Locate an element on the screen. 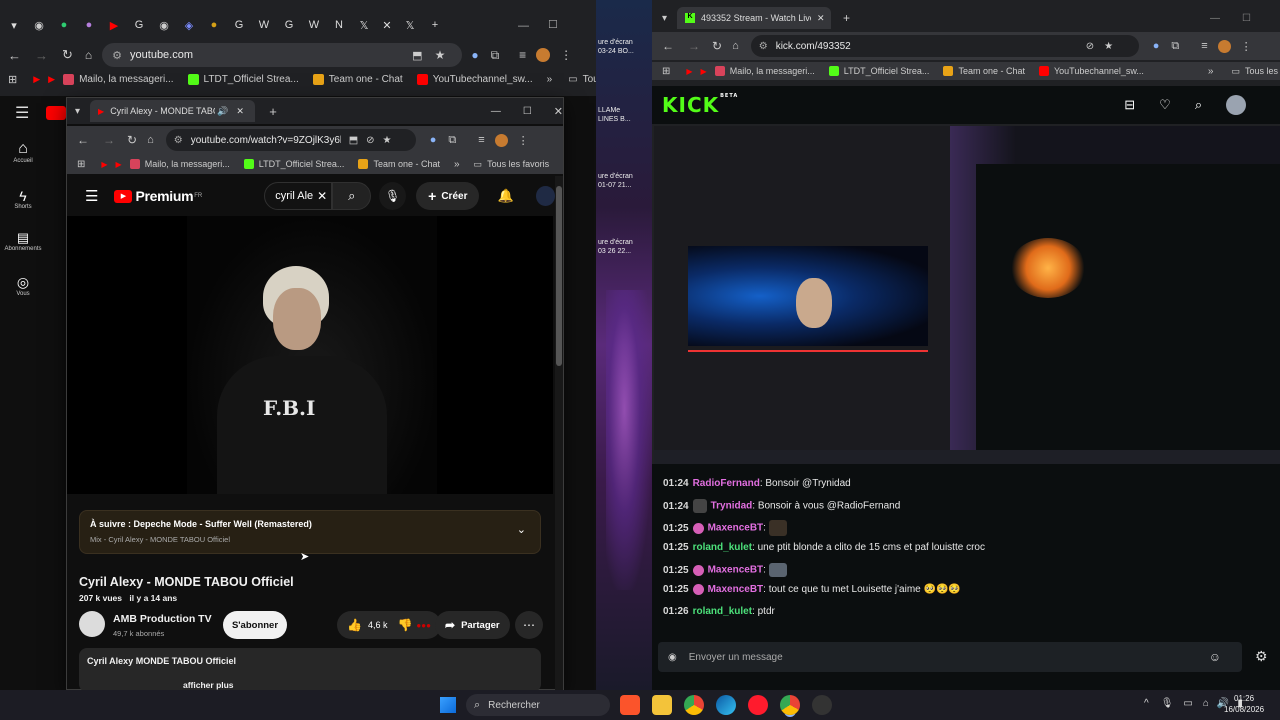  following-icon: ♡ is located at coordinates (1165, 105).